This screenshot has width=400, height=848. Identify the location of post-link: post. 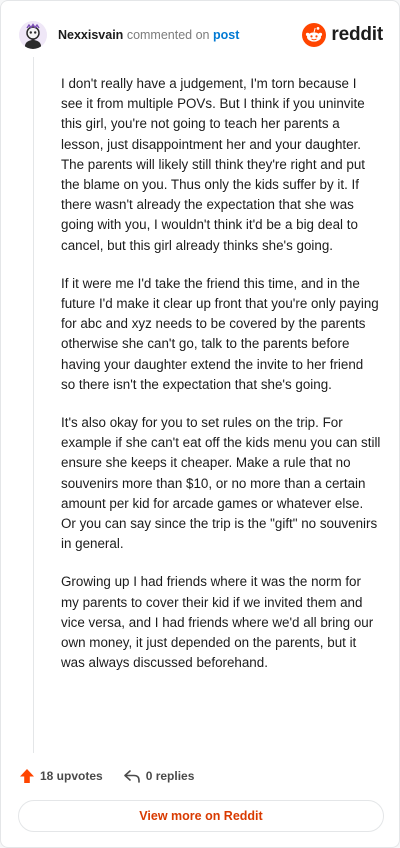
(226, 35).